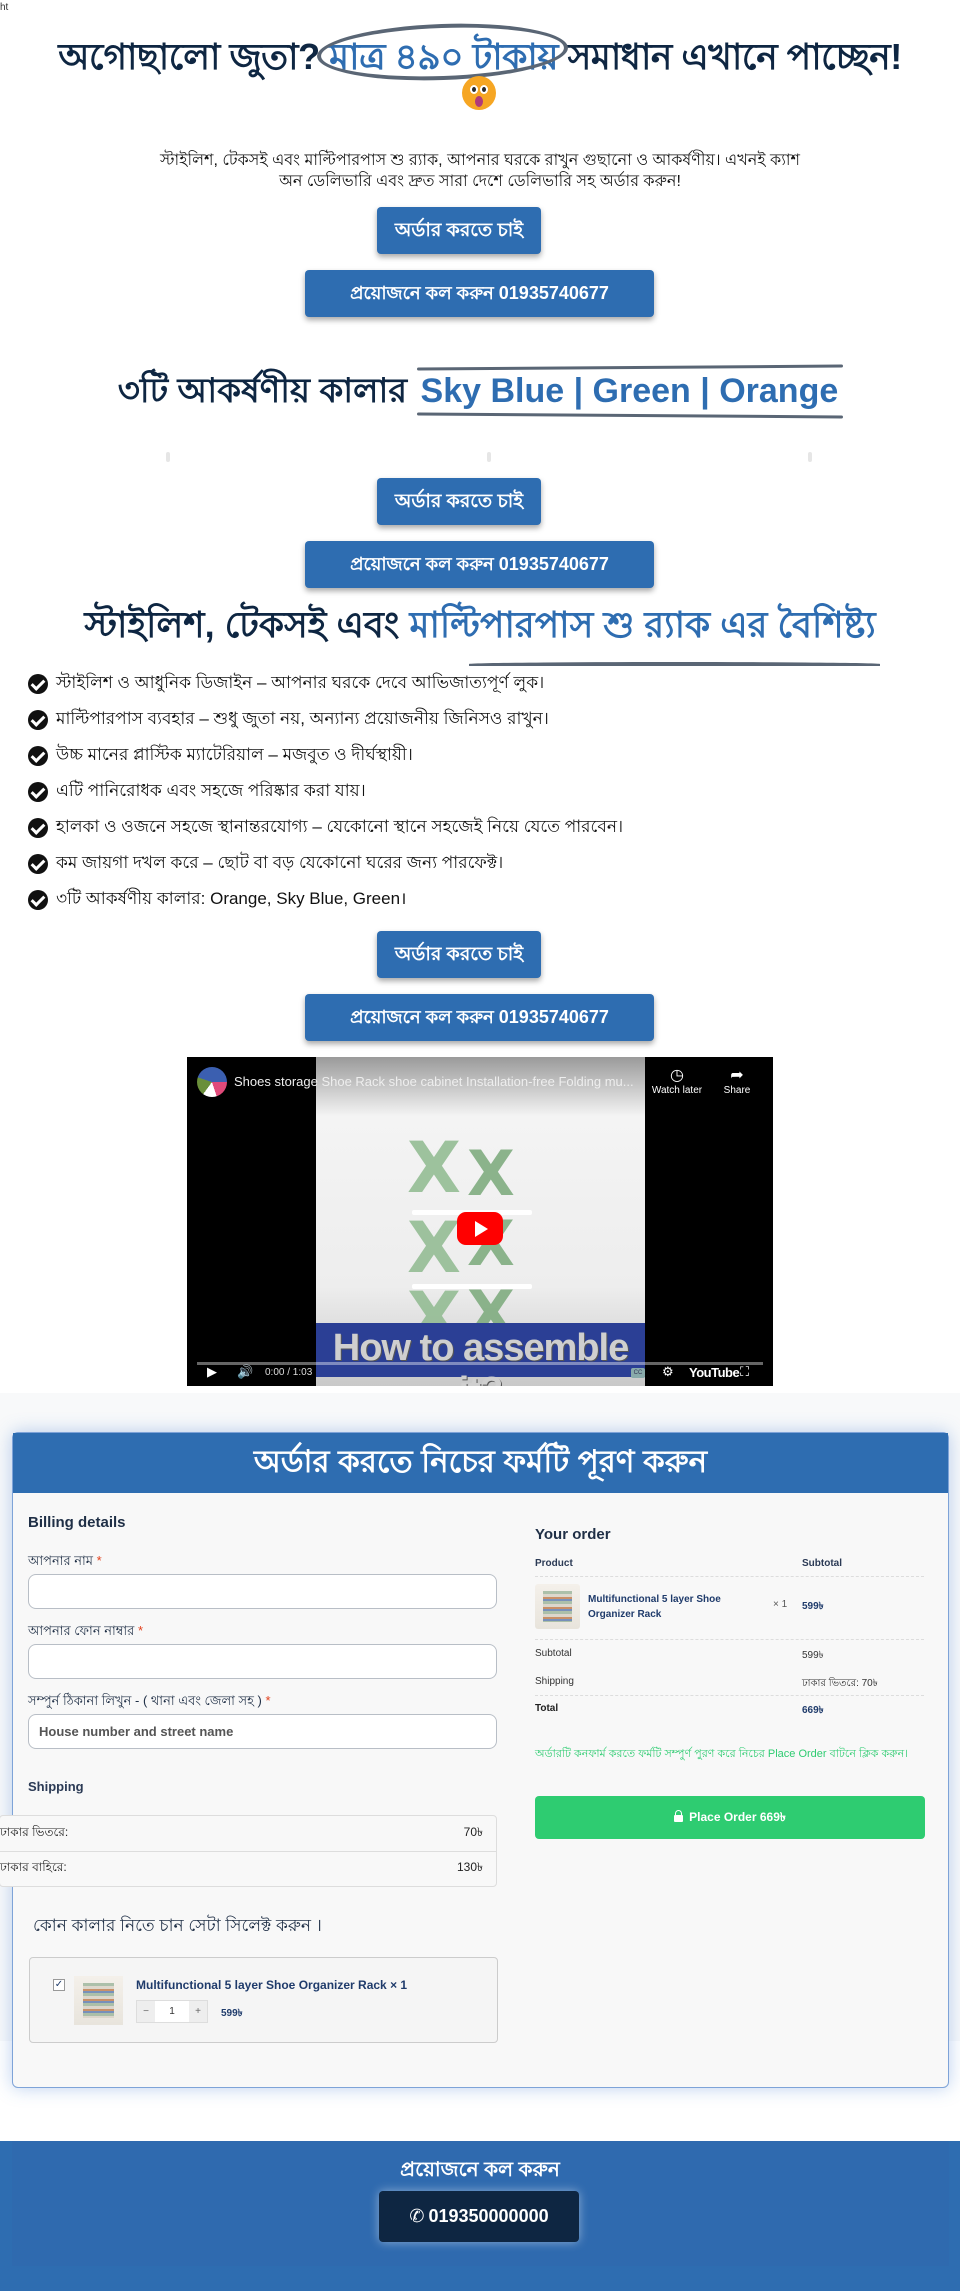  Describe the element at coordinates (813, 1606) in the screenshot. I see `order-item-subtotal: 599৳` at that location.